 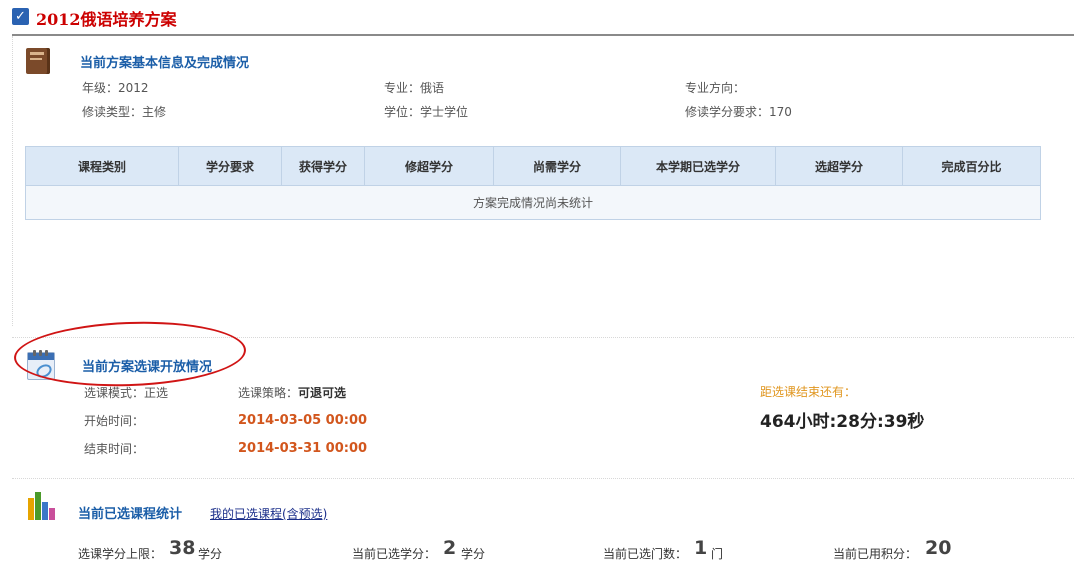 I want to click on checkbox-icon: ✓, so click(x=20, y=16).